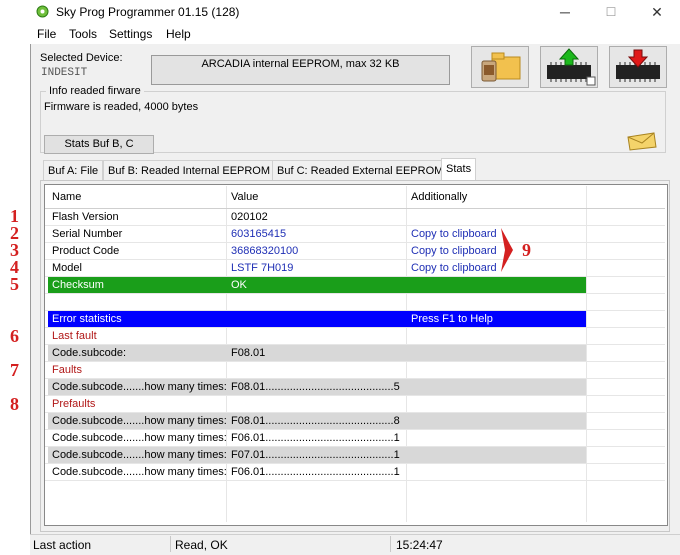 The height and width of the screenshot is (555, 680). What do you see at coordinates (83, 34) in the screenshot?
I see `menu-tools: Tools` at bounding box center [83, 34].